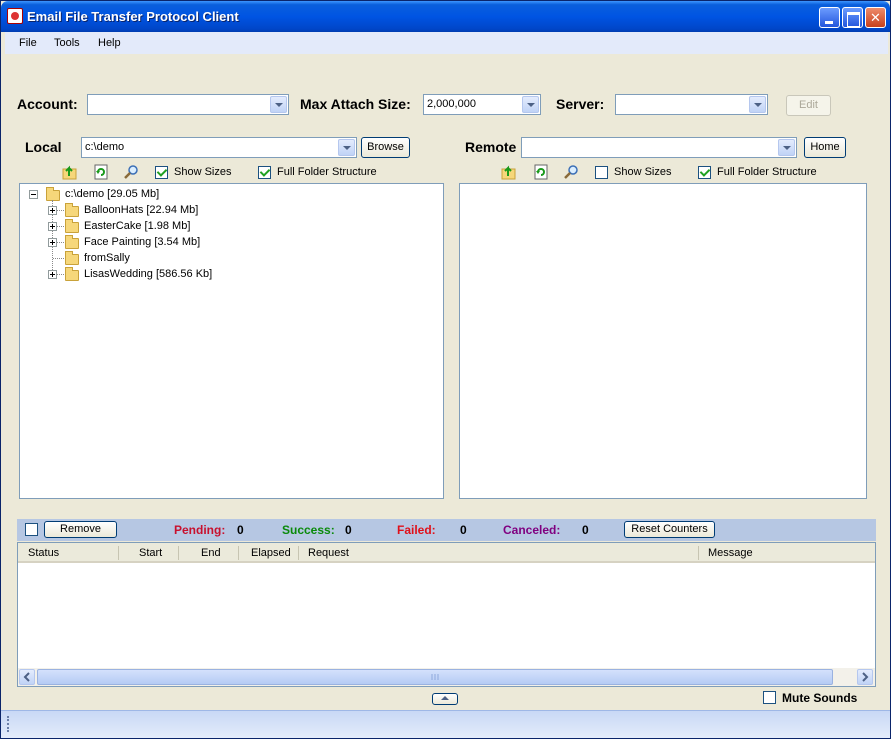 The height and width of the screenshot is (739, 891). What do you see at coordinates (767, 172) in the screenshot?
I see `remote-full-folder-label: Full Folder Structure` at bounding box center [767, 172].